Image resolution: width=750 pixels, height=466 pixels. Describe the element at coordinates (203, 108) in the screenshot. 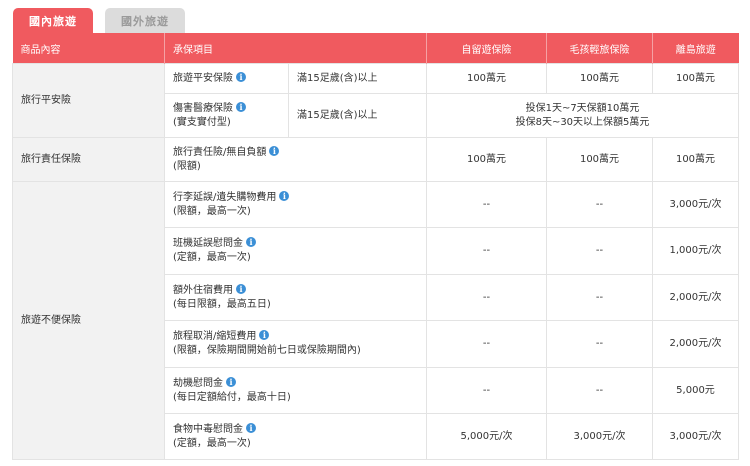

I see `item-label: 傷害醫療保險` at that location.